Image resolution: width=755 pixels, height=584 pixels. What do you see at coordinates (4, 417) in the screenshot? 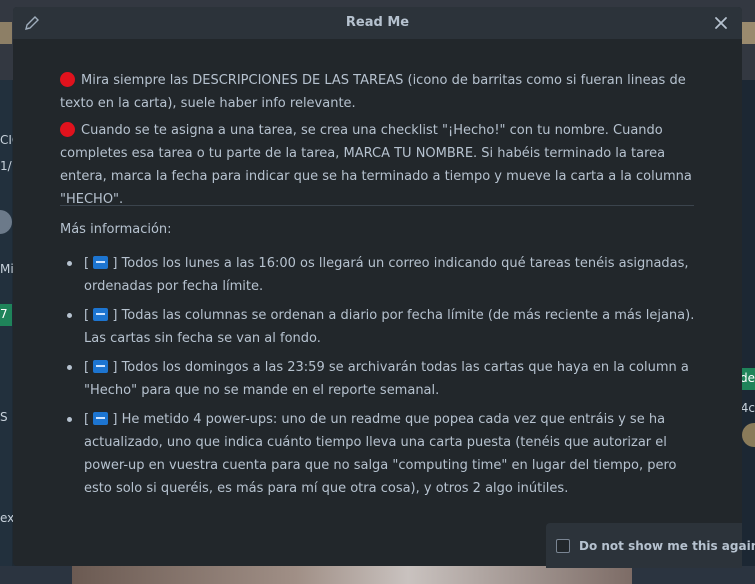
I see `board-text-fragment: S` at bounding box center [4, 417].